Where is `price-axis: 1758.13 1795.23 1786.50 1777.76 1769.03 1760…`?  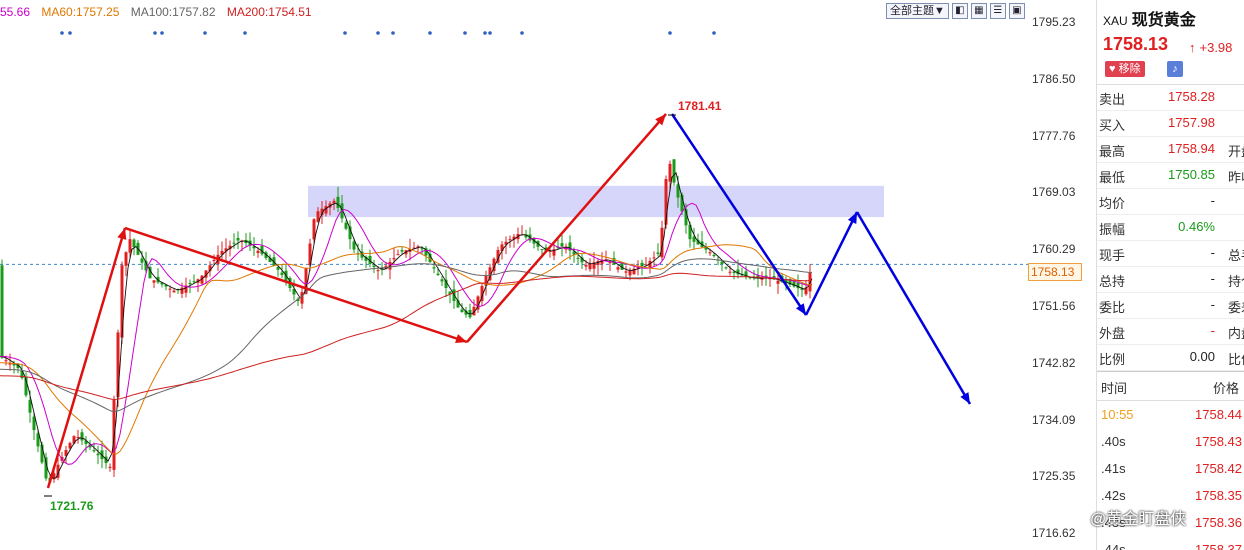 price-axis: 1758.13 1795.23 1786.50 1777.76 1769.03 1760… is located at coordinates (1062, 275).